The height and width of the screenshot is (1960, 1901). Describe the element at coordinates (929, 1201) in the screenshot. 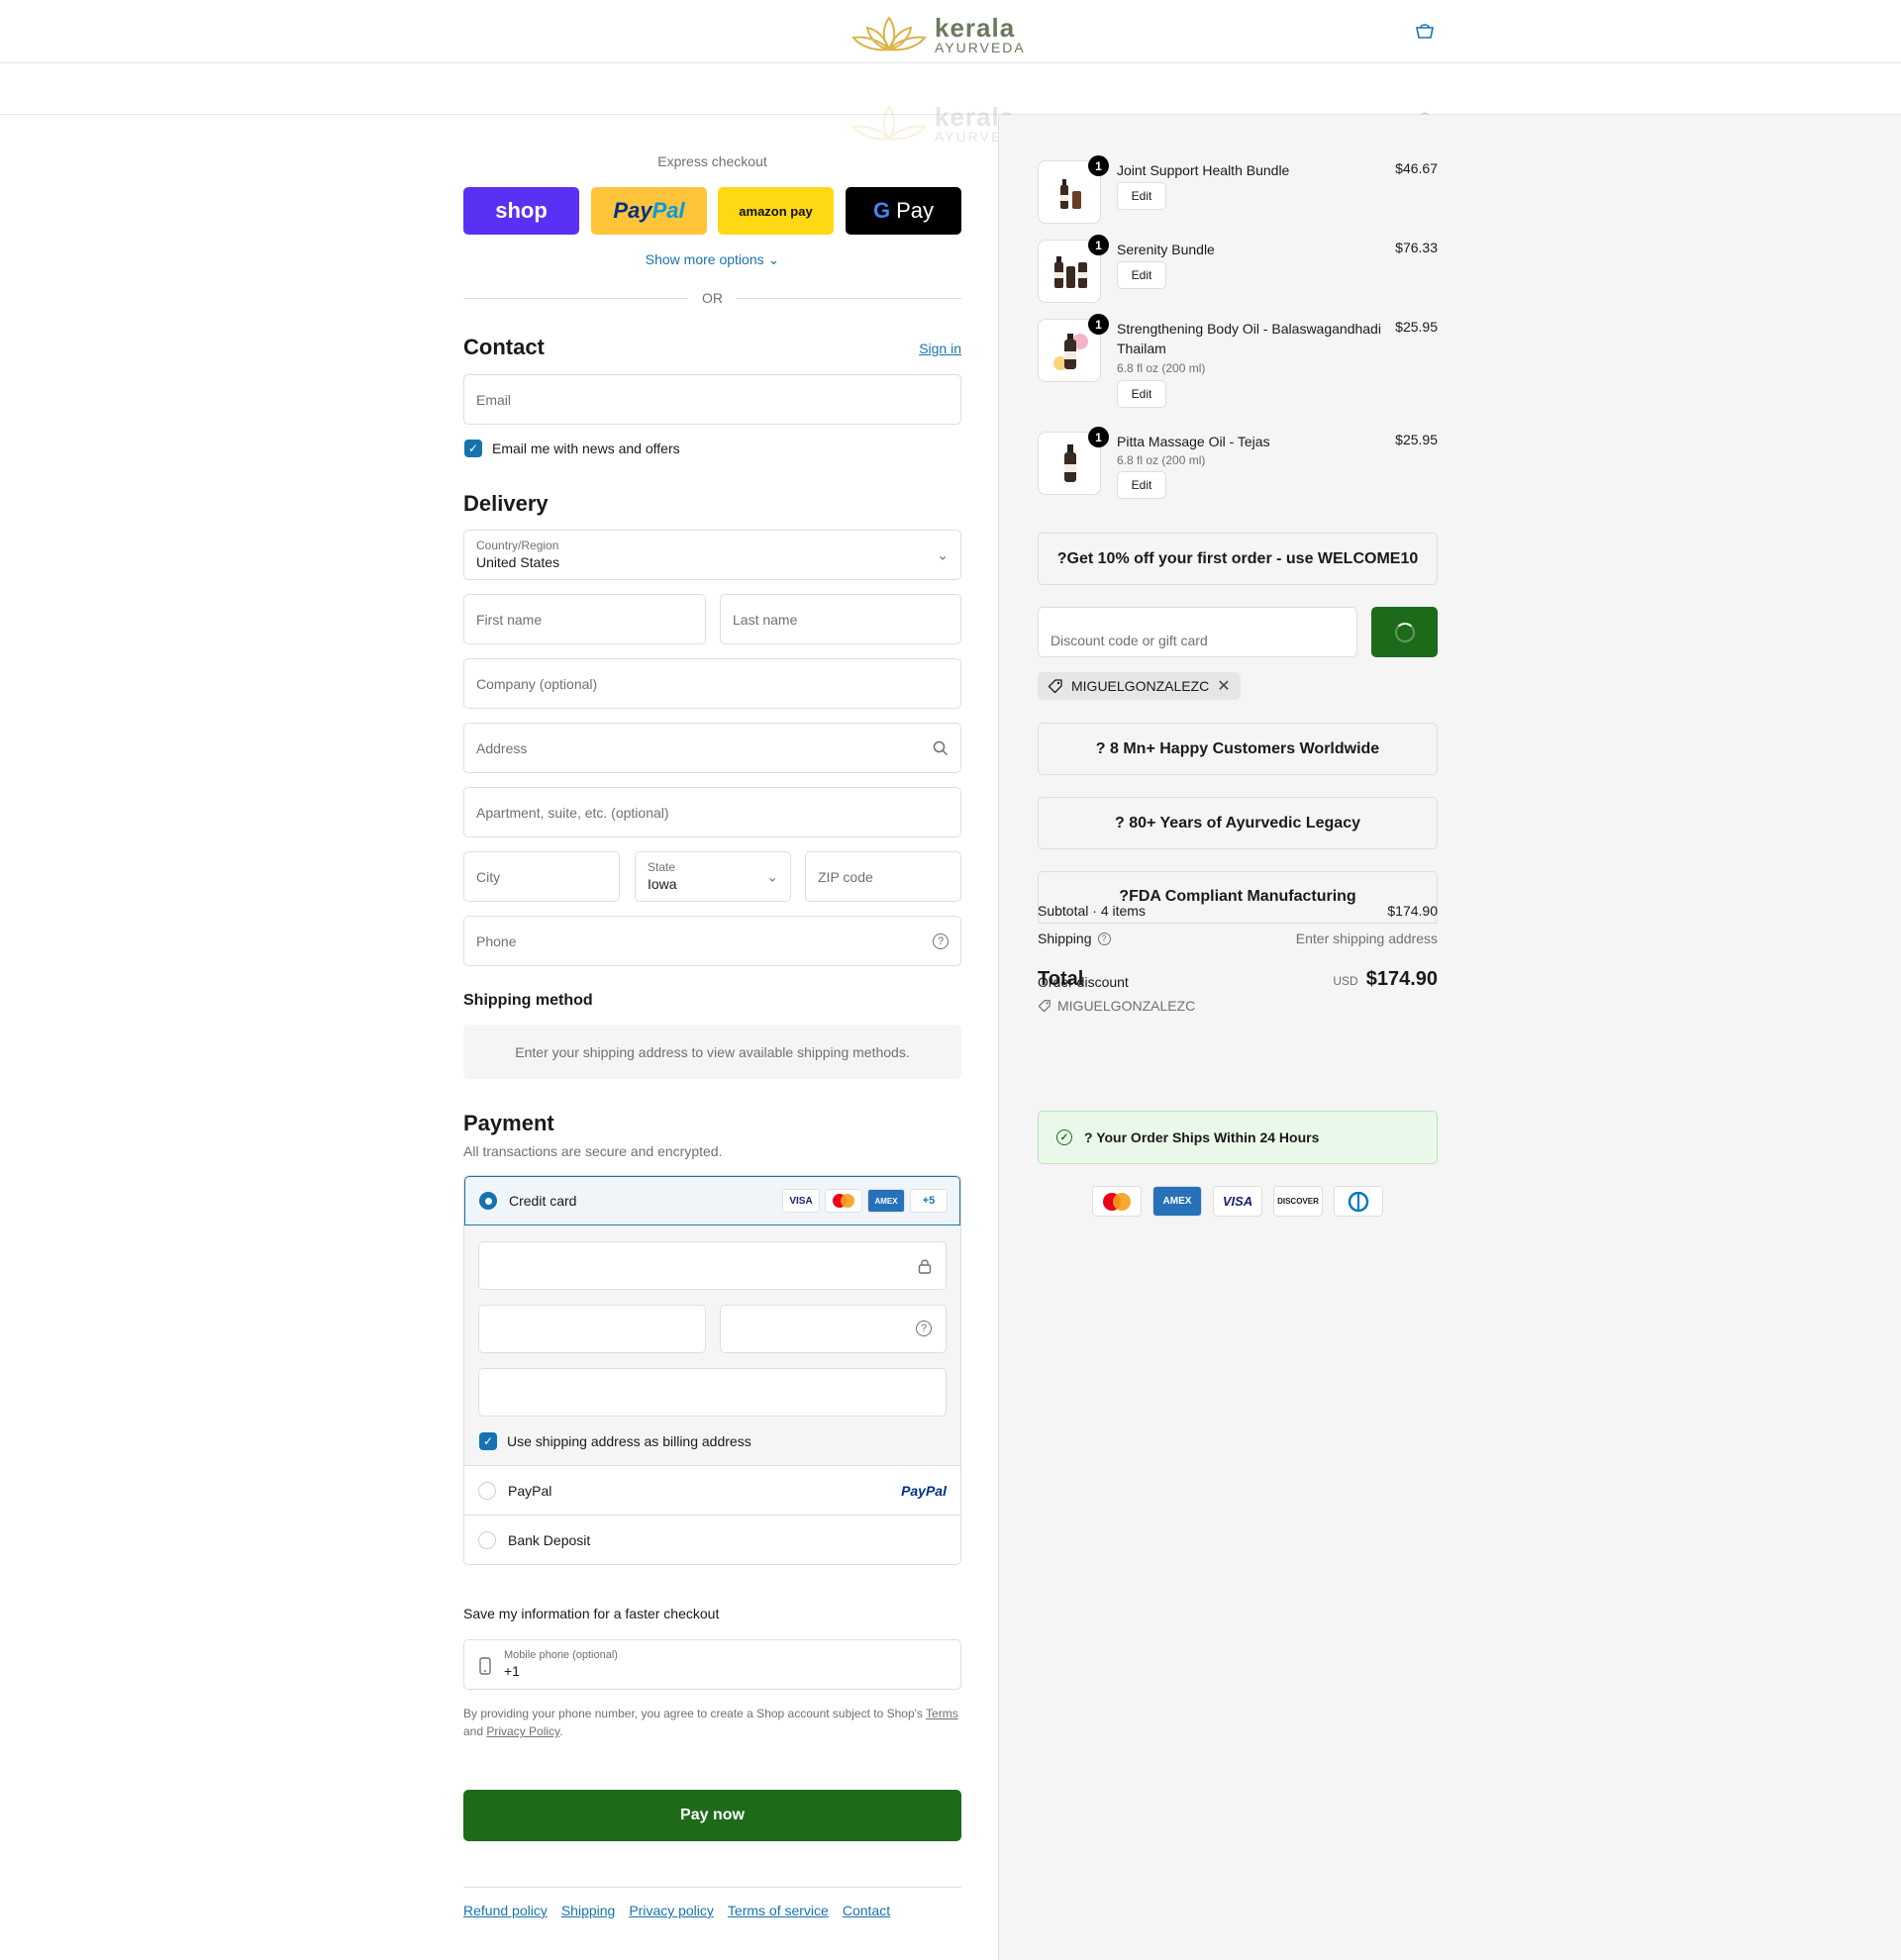

I see `more-cards-badge: +5` at that location.